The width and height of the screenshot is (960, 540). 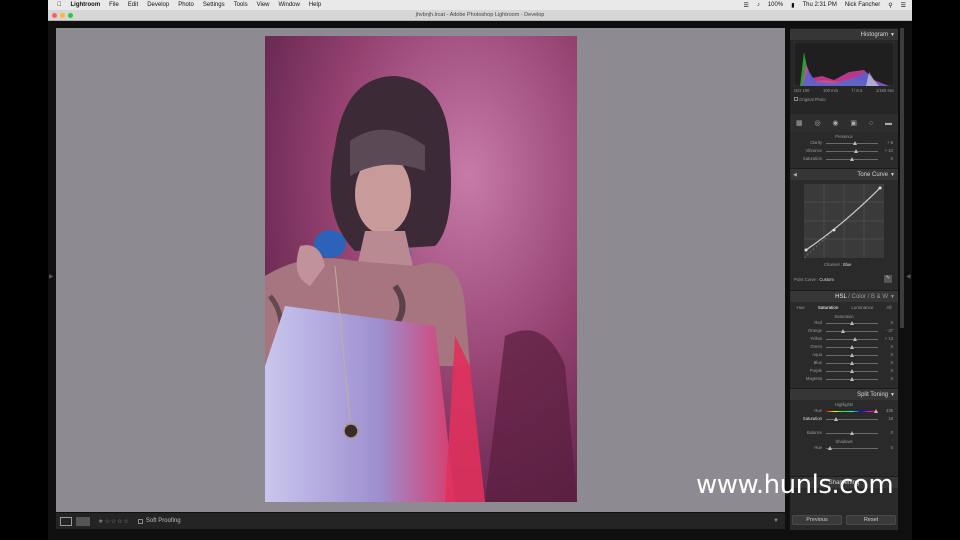 What do you see at coordinates (890, 5) in the screenshot?
I see `search-icon: ⚲` at bounding box center [890, 5].